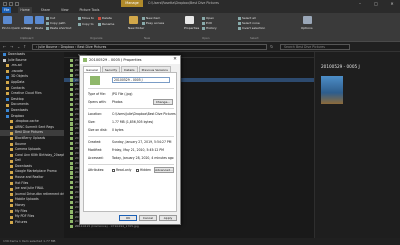 The image size is (400, 245). What do you see at coordinates (249, 23) in the screenshot?
I see `select-none-button: Select none` at bounding box center [249, 23].